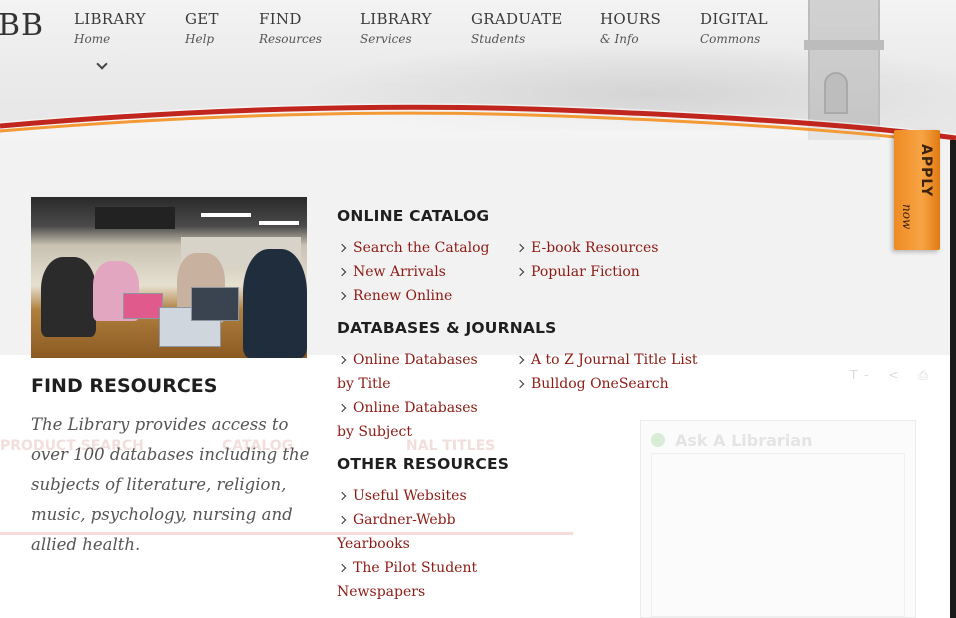 This screenshot has width=956, height=618. I want to click on link-renew-online: Renew Online, so click(394, 296).